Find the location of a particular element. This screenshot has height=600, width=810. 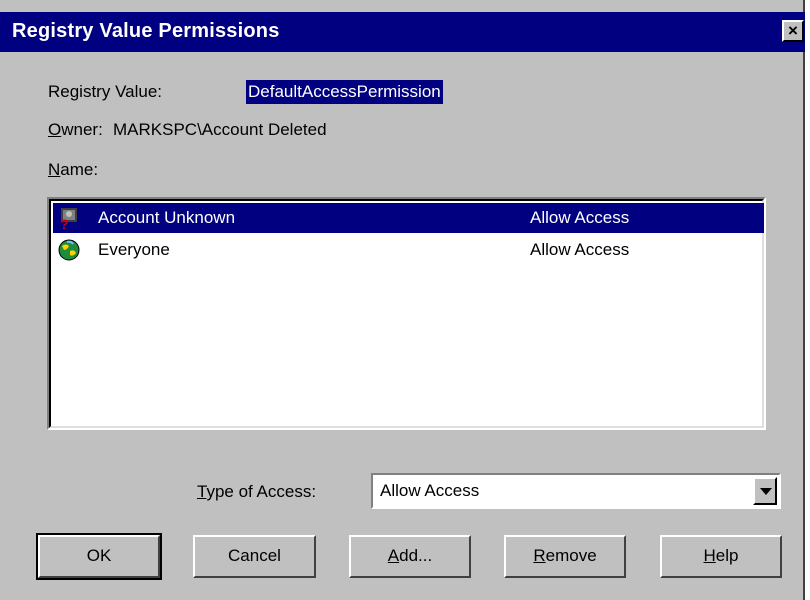

cancel-label: Cancel is located at coordinates (254, 555).